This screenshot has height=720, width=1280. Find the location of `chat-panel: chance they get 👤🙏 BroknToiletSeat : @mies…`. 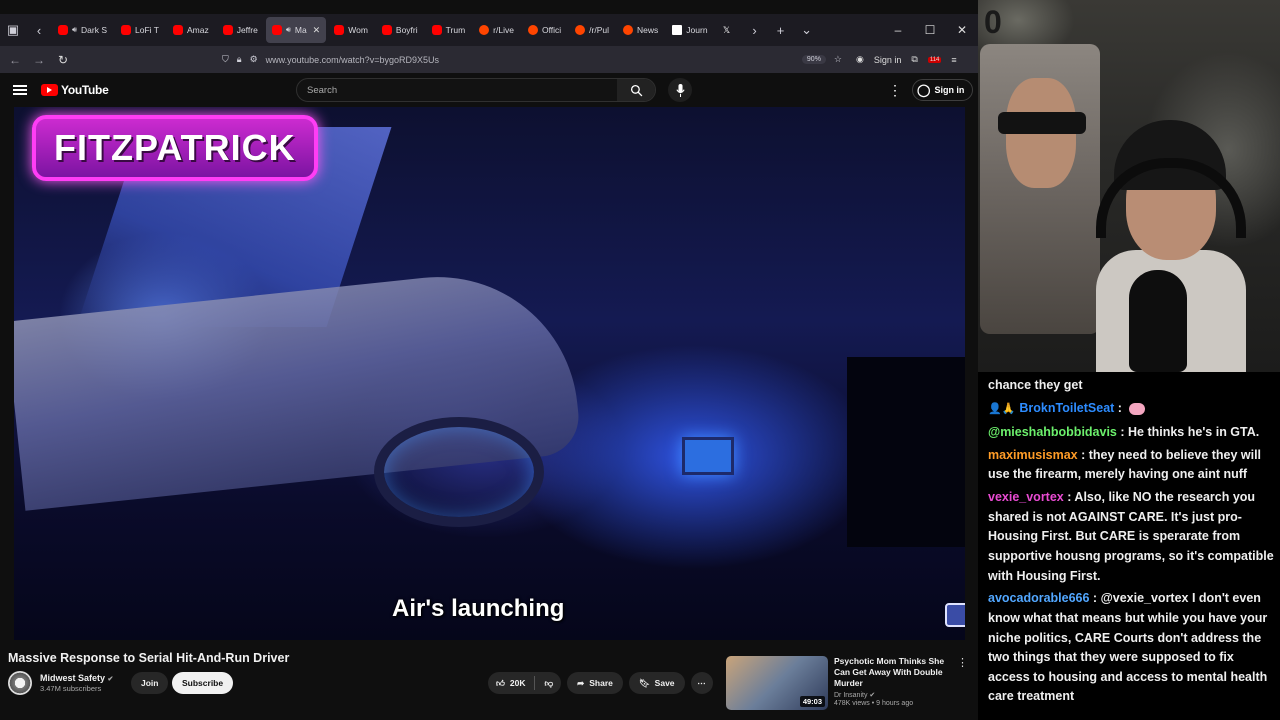

chat-panel: chance they get 👤🙏 BroknToiletSeat : @mies… is located at coordinates (1129, 546).